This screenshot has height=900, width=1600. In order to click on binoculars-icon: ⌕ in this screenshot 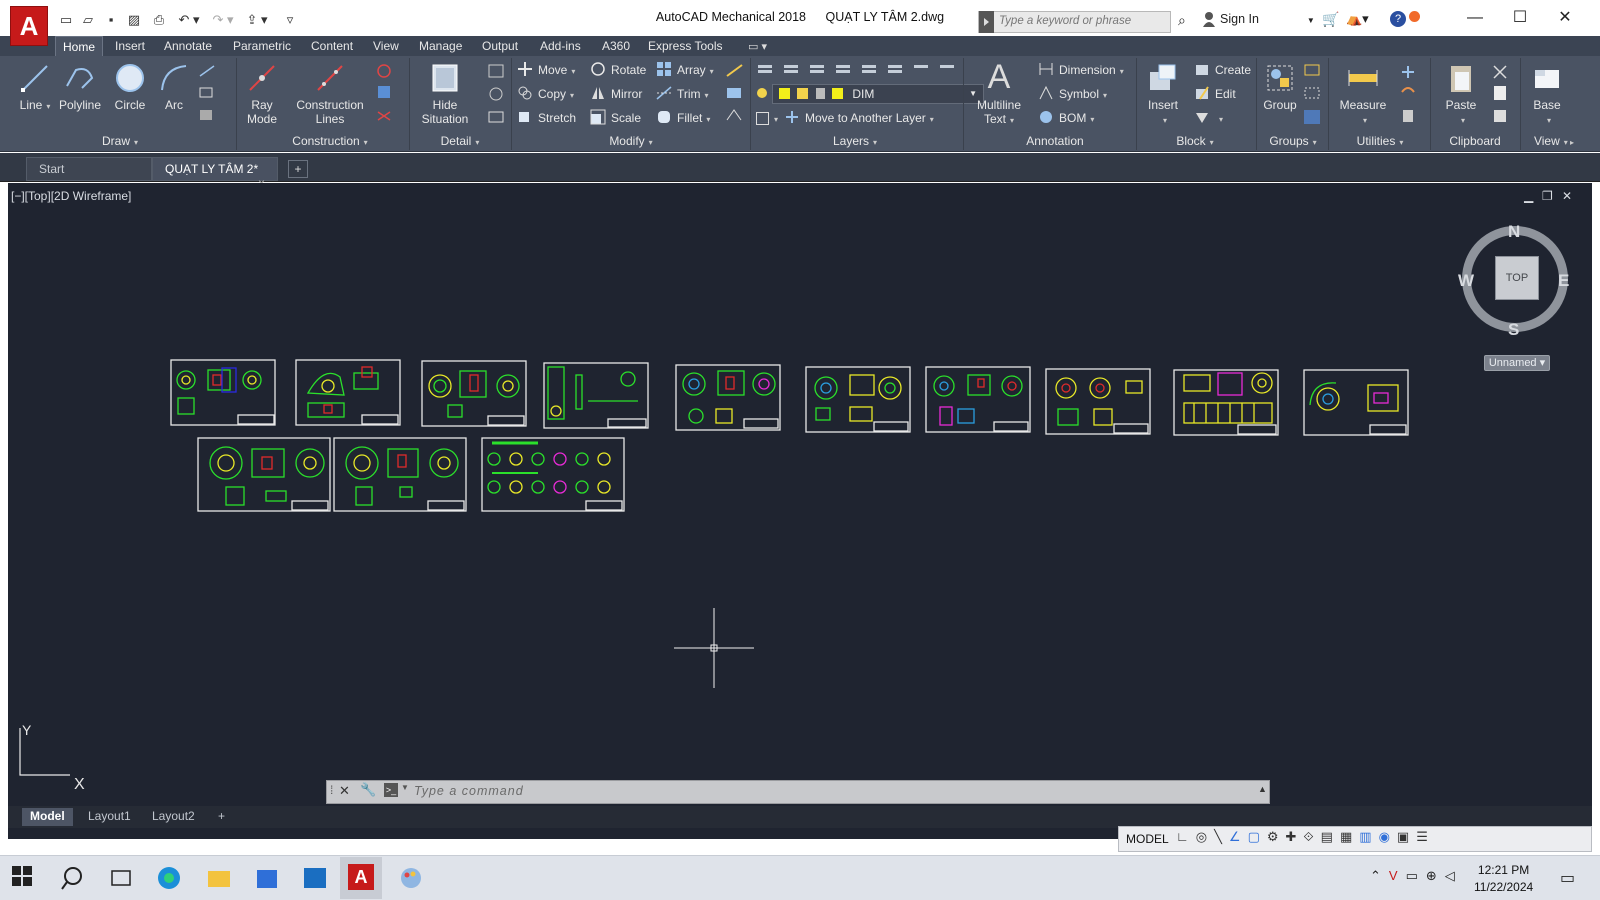, I will do `click(1182, 20)`.